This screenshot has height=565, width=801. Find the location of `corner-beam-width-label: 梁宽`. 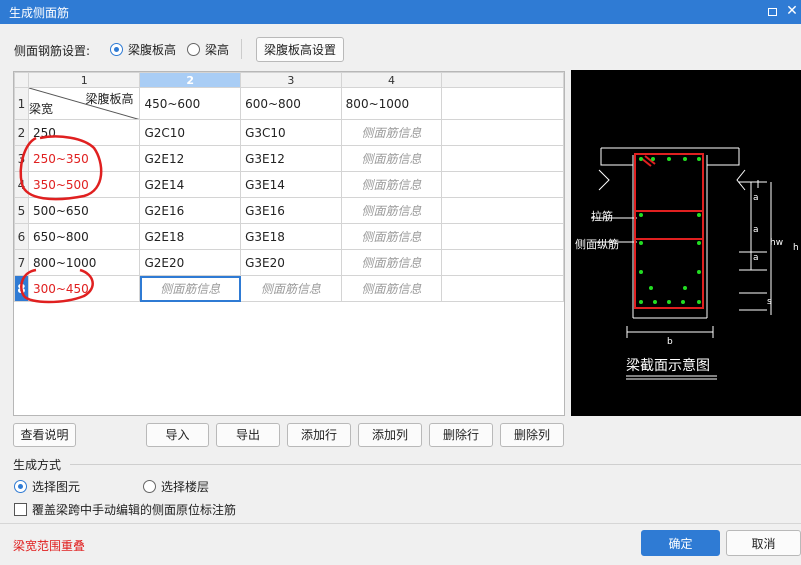

corner-beam-width-label: 梁宽 is located at coordinates (40, 109).